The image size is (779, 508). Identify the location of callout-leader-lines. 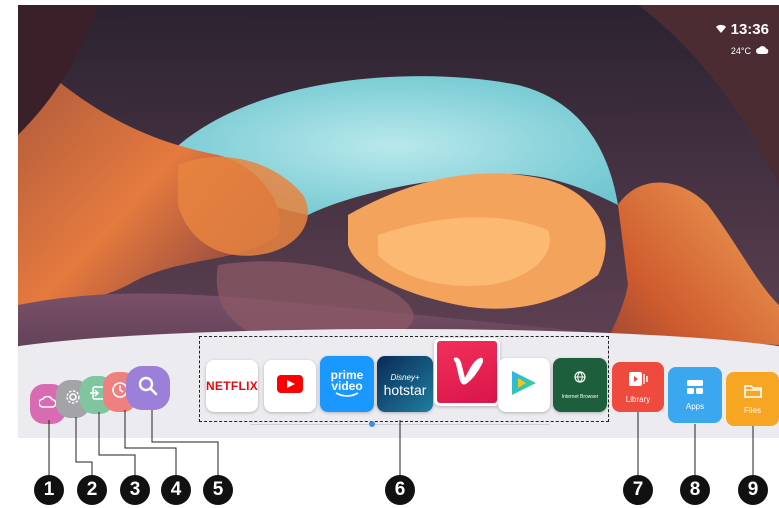
(401, 444).